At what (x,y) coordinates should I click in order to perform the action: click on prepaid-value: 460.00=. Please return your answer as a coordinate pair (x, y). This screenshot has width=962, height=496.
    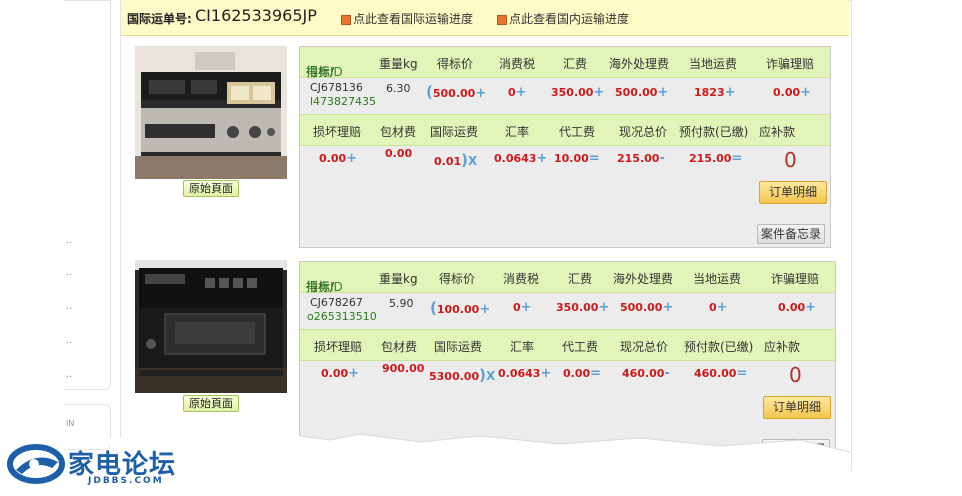
    Looking at the image, I should click on (721, 373).